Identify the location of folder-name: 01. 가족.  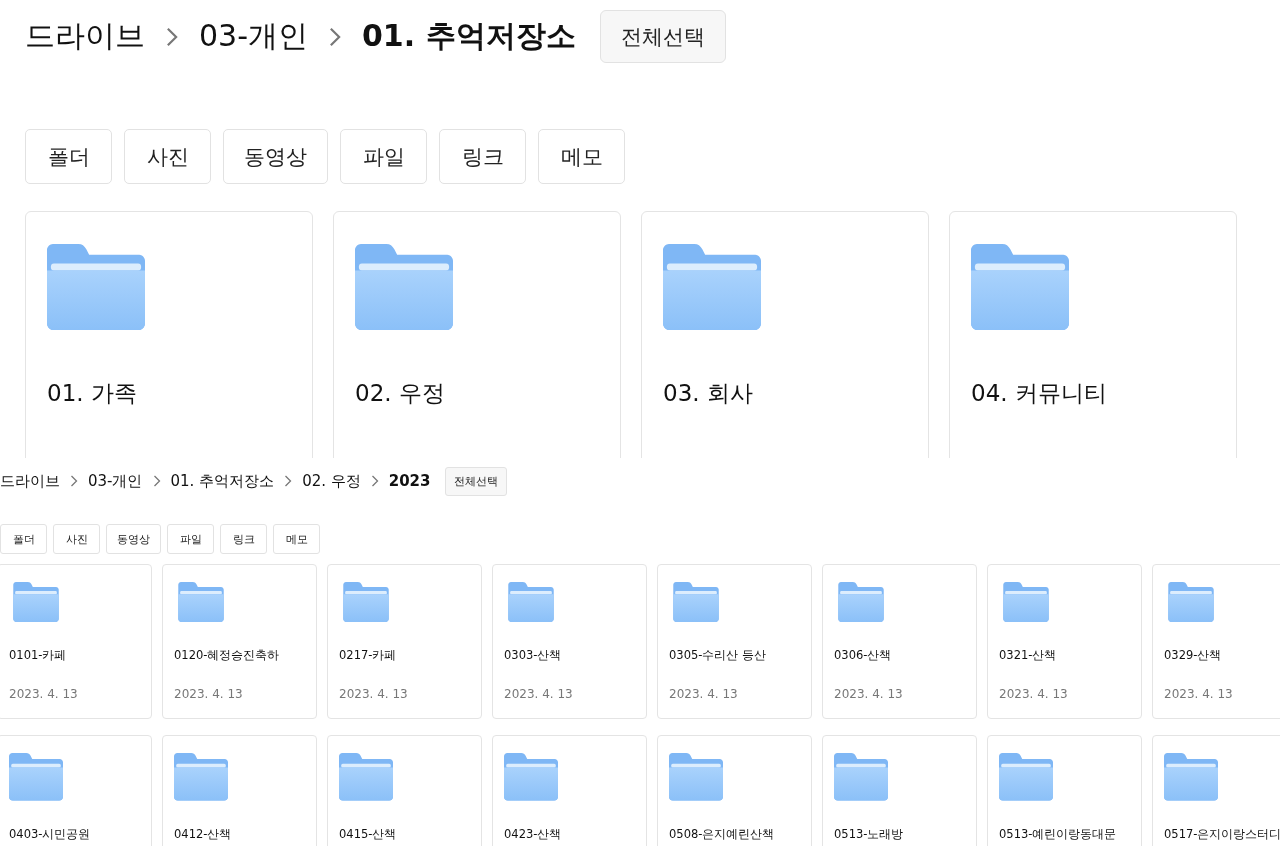
(92, 394).